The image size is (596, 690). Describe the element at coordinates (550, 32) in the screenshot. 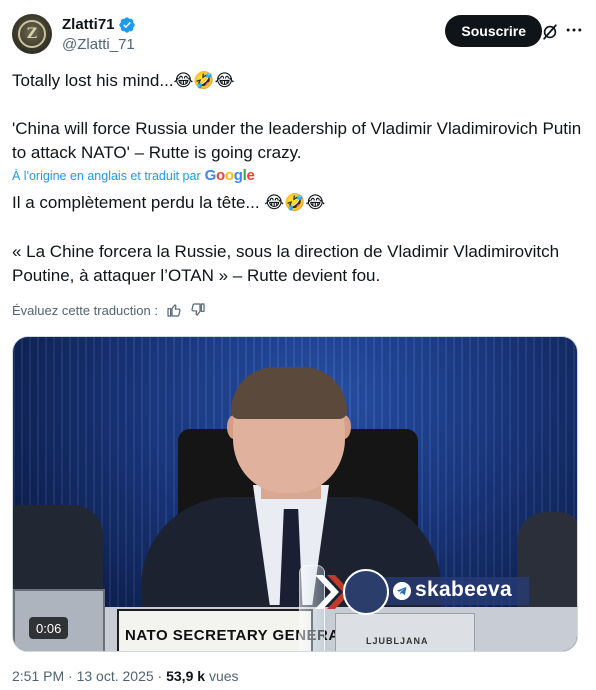

I see `grok-icon` at that location.